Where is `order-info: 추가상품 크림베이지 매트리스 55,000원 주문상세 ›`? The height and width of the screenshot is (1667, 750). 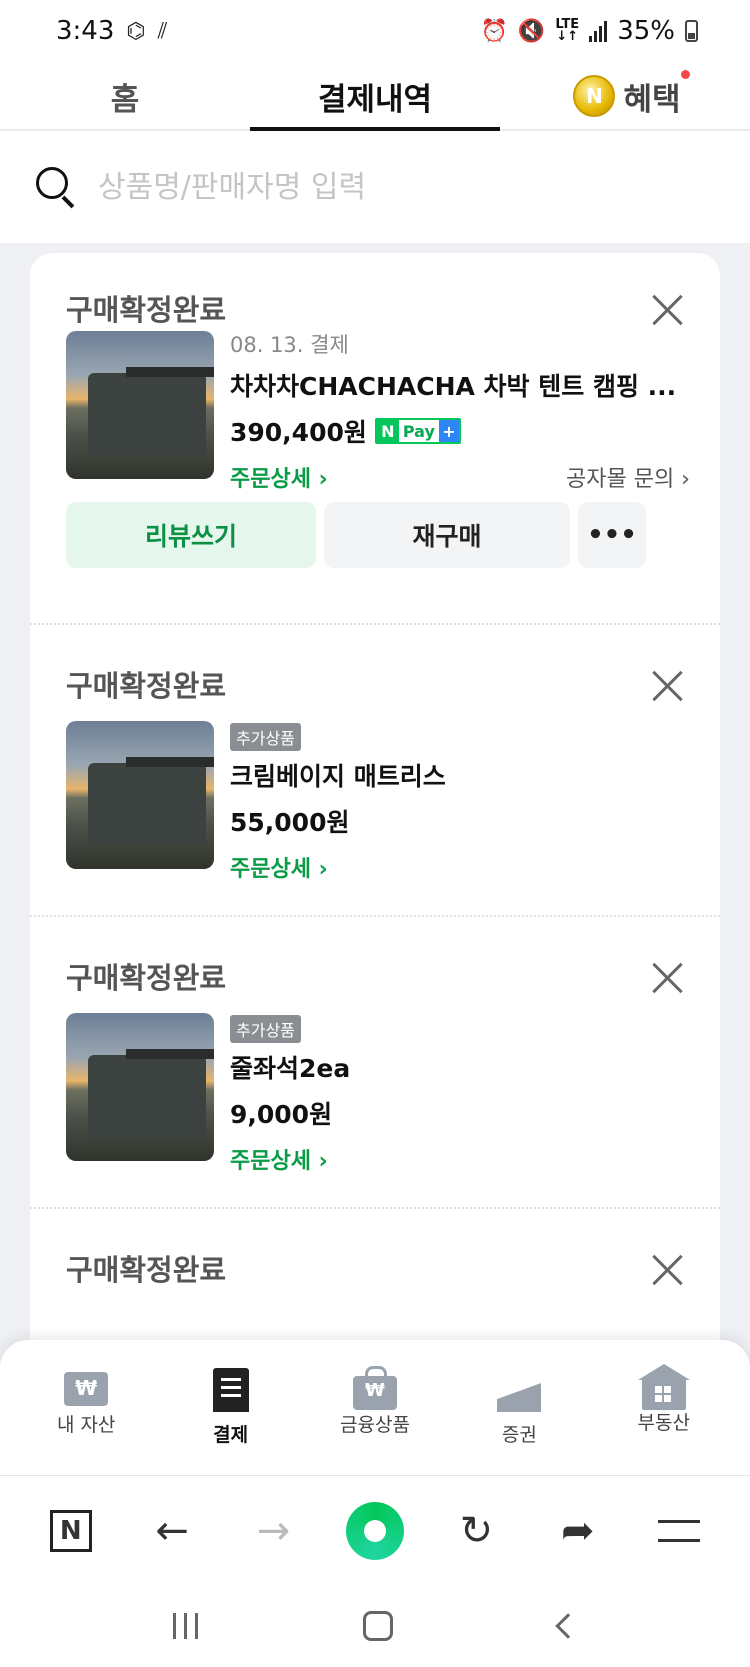 order-info: 추가상품 크림베이지 매트리스 55,000원 주문상세 › is located at coordinates (460, 803).